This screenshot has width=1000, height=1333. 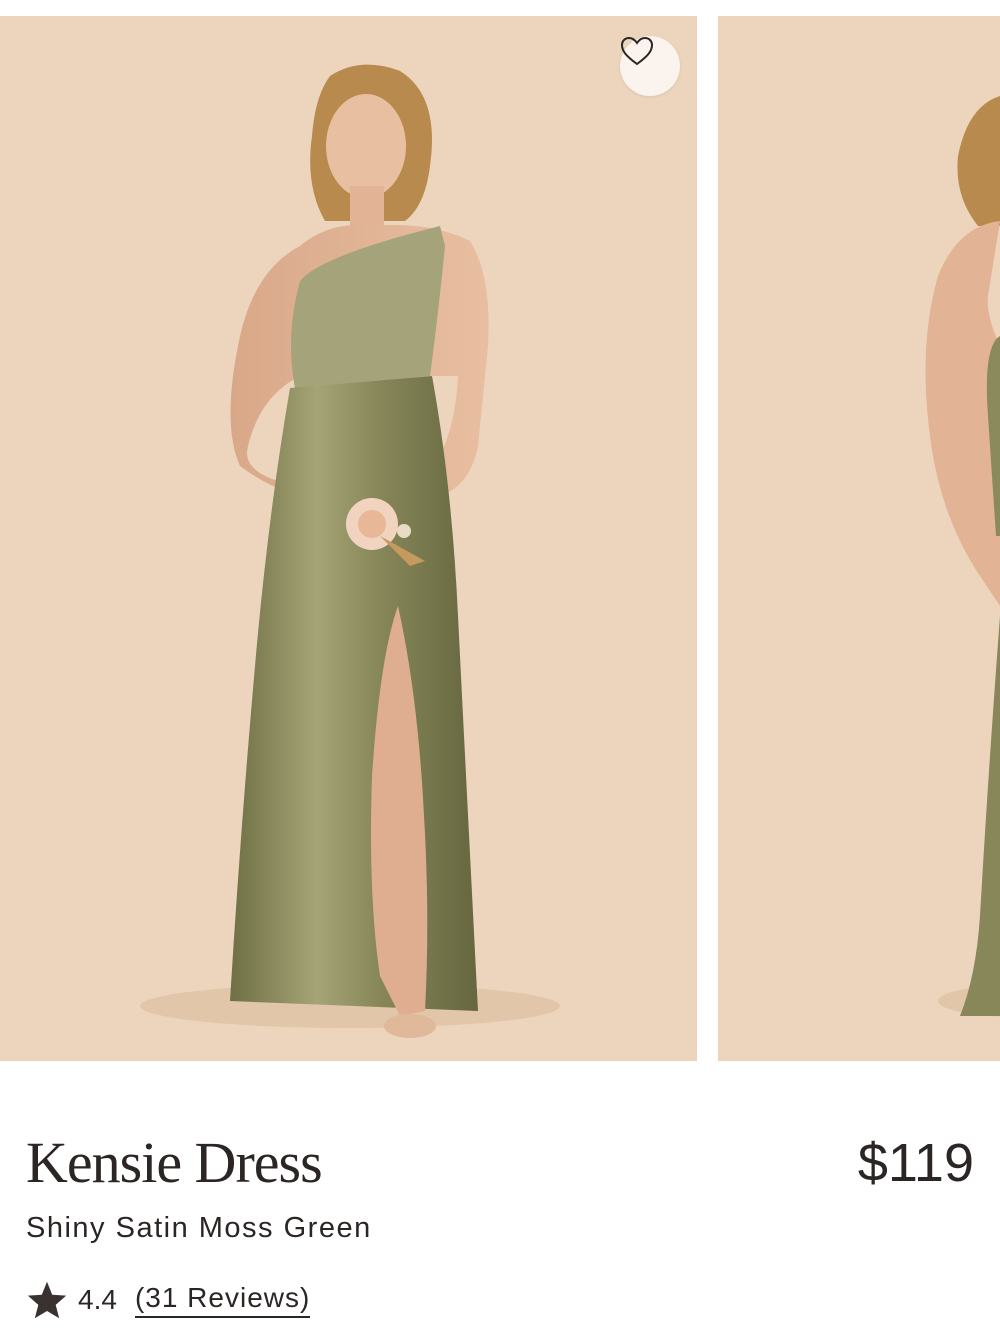 I want to click on product-rating: 4.4 (31 Reviews), so click(x=168, y=1300).